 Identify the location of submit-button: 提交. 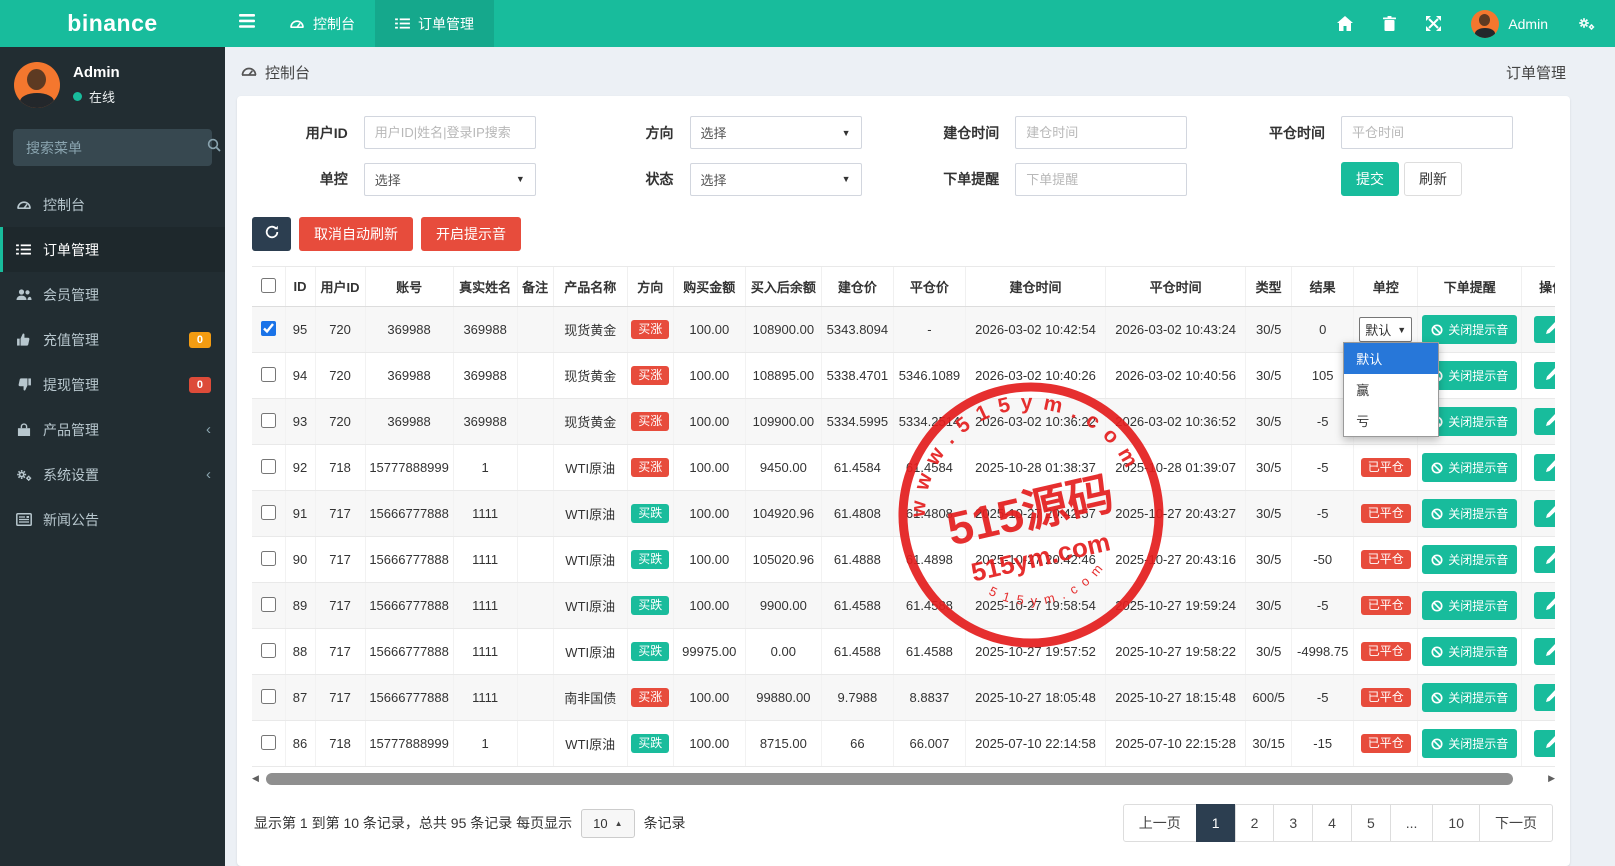
(1370, 179).